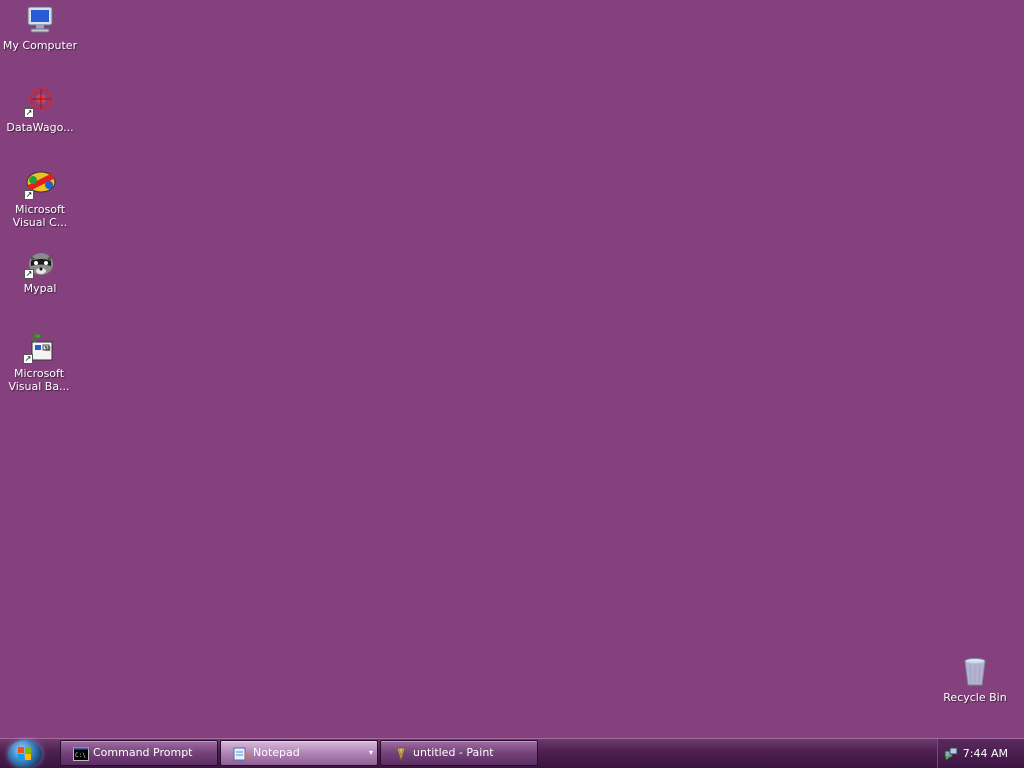 The height and width of the screenshot is (768, 1024). I want to click on clock: 7:44 AM, so click(985, 753).